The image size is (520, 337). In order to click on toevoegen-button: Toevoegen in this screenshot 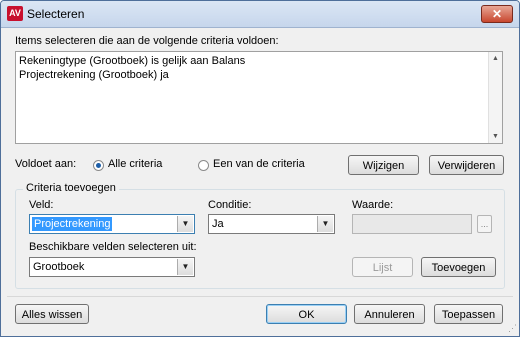, I will do `click(458, 267)`.